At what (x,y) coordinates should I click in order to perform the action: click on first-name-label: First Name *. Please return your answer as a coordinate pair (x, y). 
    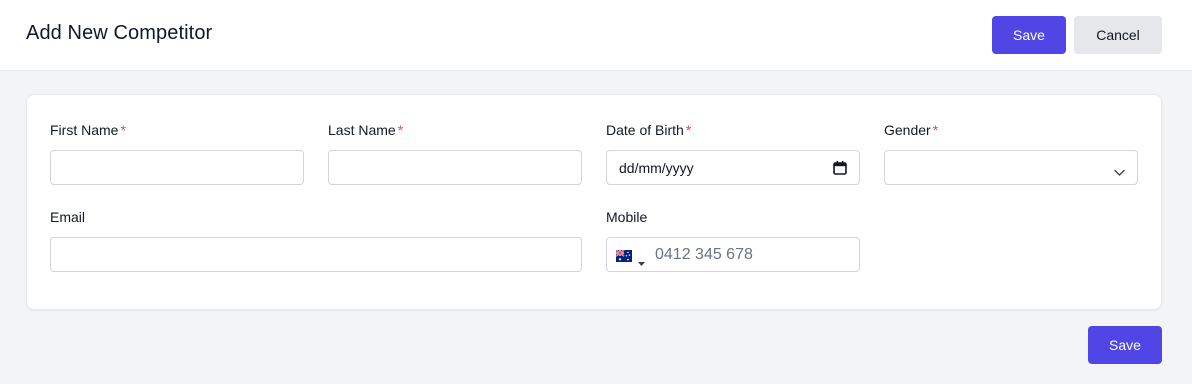
    Looking at the image, I should click on (88, 130).